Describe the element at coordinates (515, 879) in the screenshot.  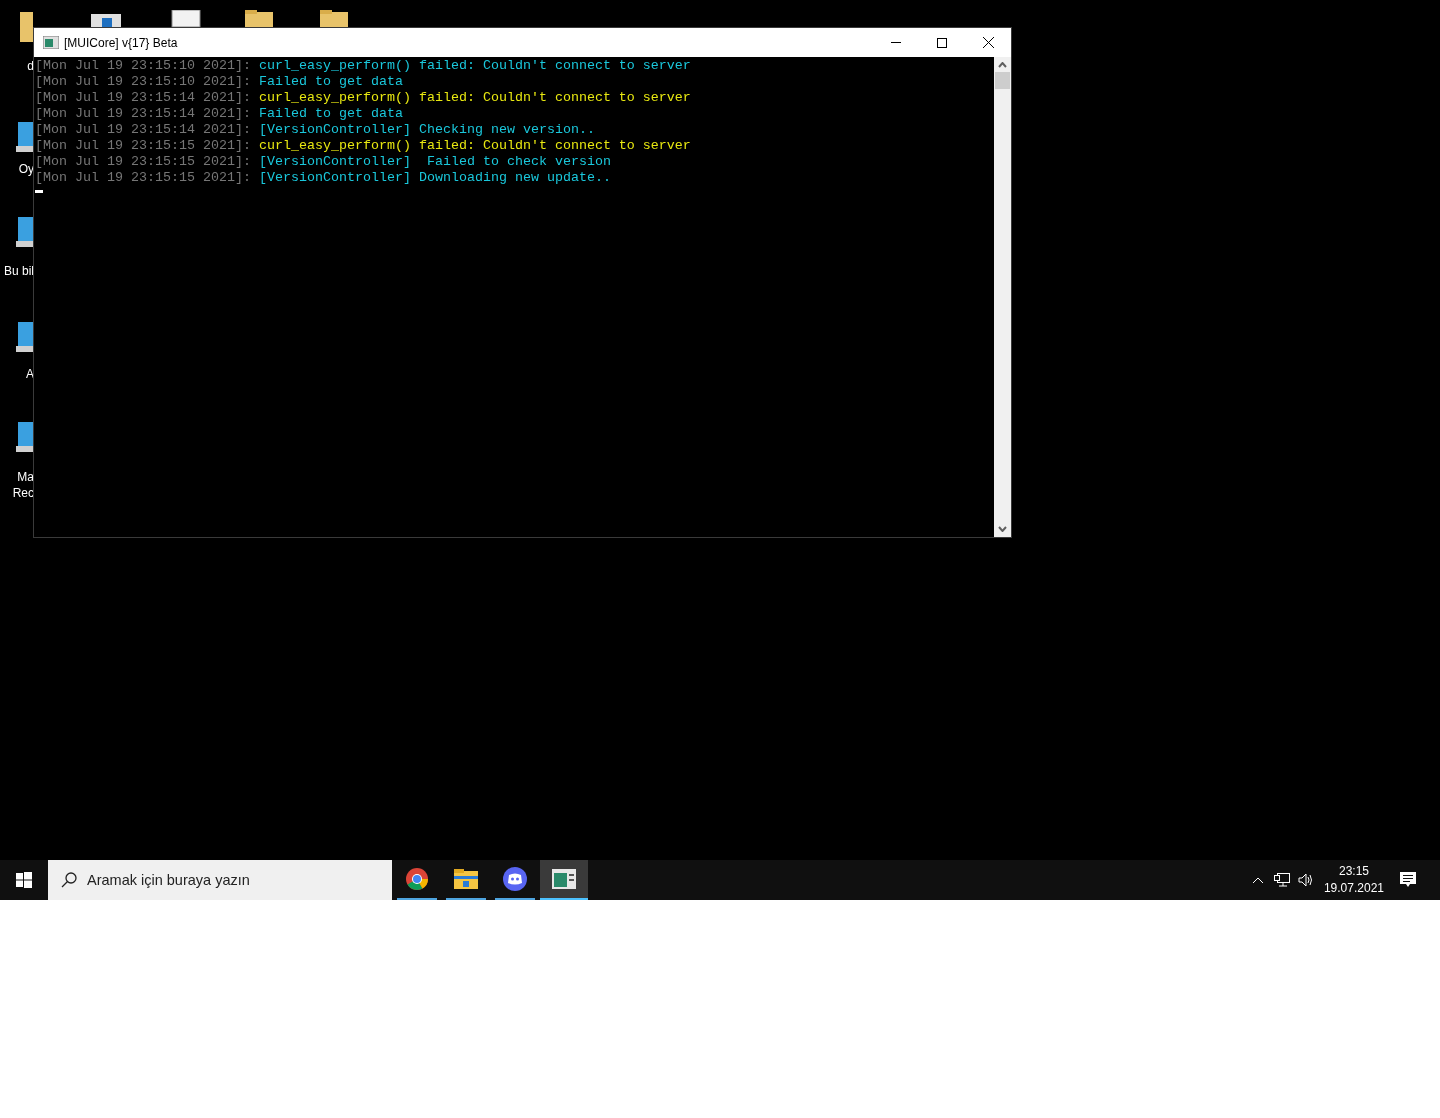
I see `chat-icon` at that location.